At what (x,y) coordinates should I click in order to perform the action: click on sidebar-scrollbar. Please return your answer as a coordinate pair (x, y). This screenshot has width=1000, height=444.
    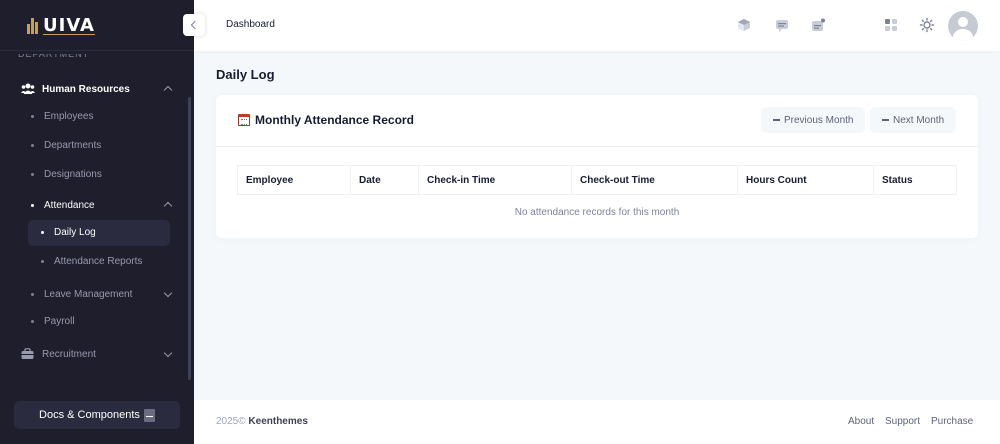
    Looking at the image, I should click on (189, 238).